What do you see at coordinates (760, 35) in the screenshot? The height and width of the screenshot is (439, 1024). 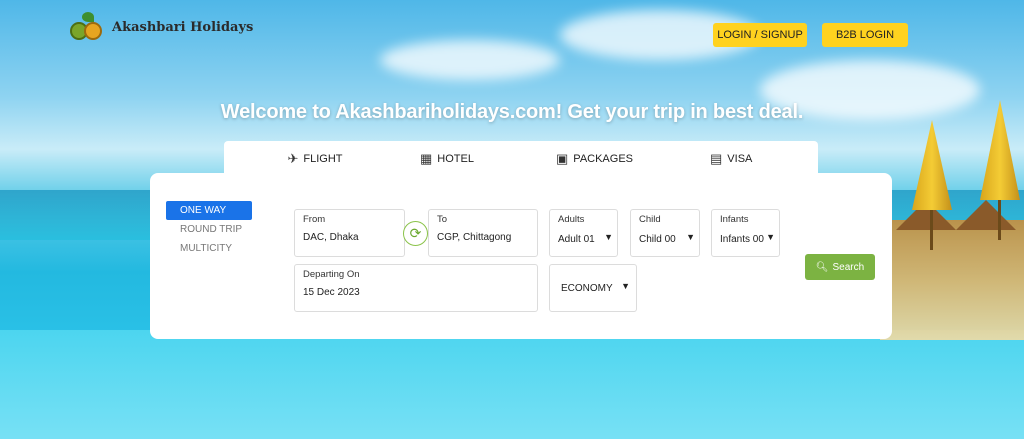 I see `login-signup-button: LOGIN / SIGNUP` at bounding box center [760, 35].